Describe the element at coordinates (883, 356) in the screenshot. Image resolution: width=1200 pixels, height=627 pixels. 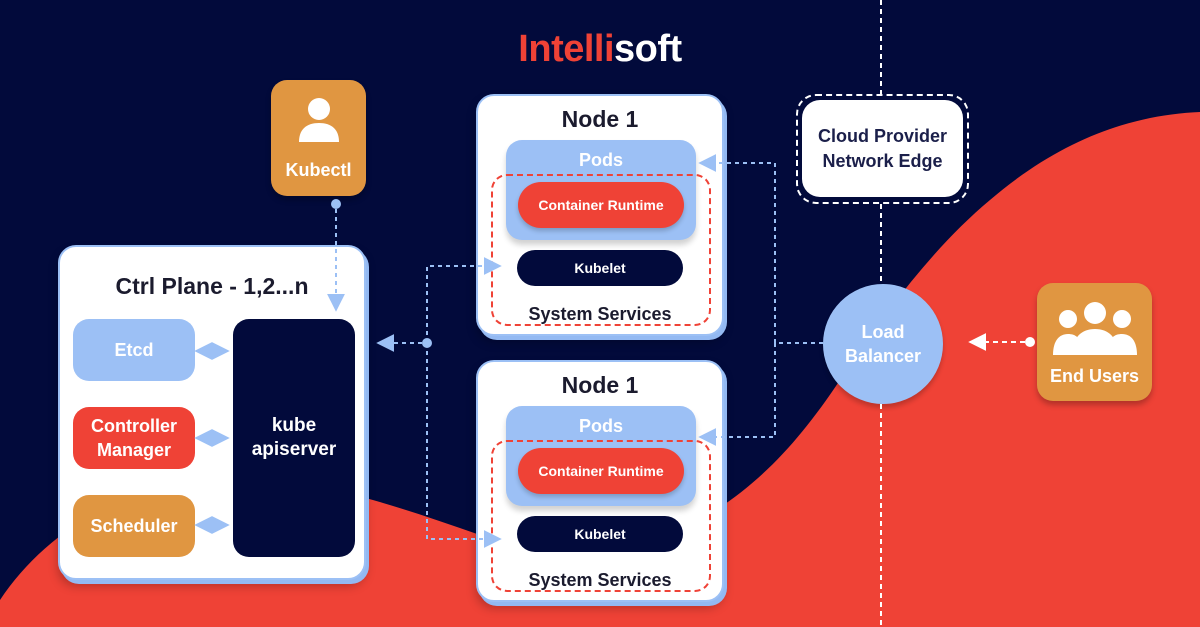
I see `load-balancer-line2: Balancer` at that location.